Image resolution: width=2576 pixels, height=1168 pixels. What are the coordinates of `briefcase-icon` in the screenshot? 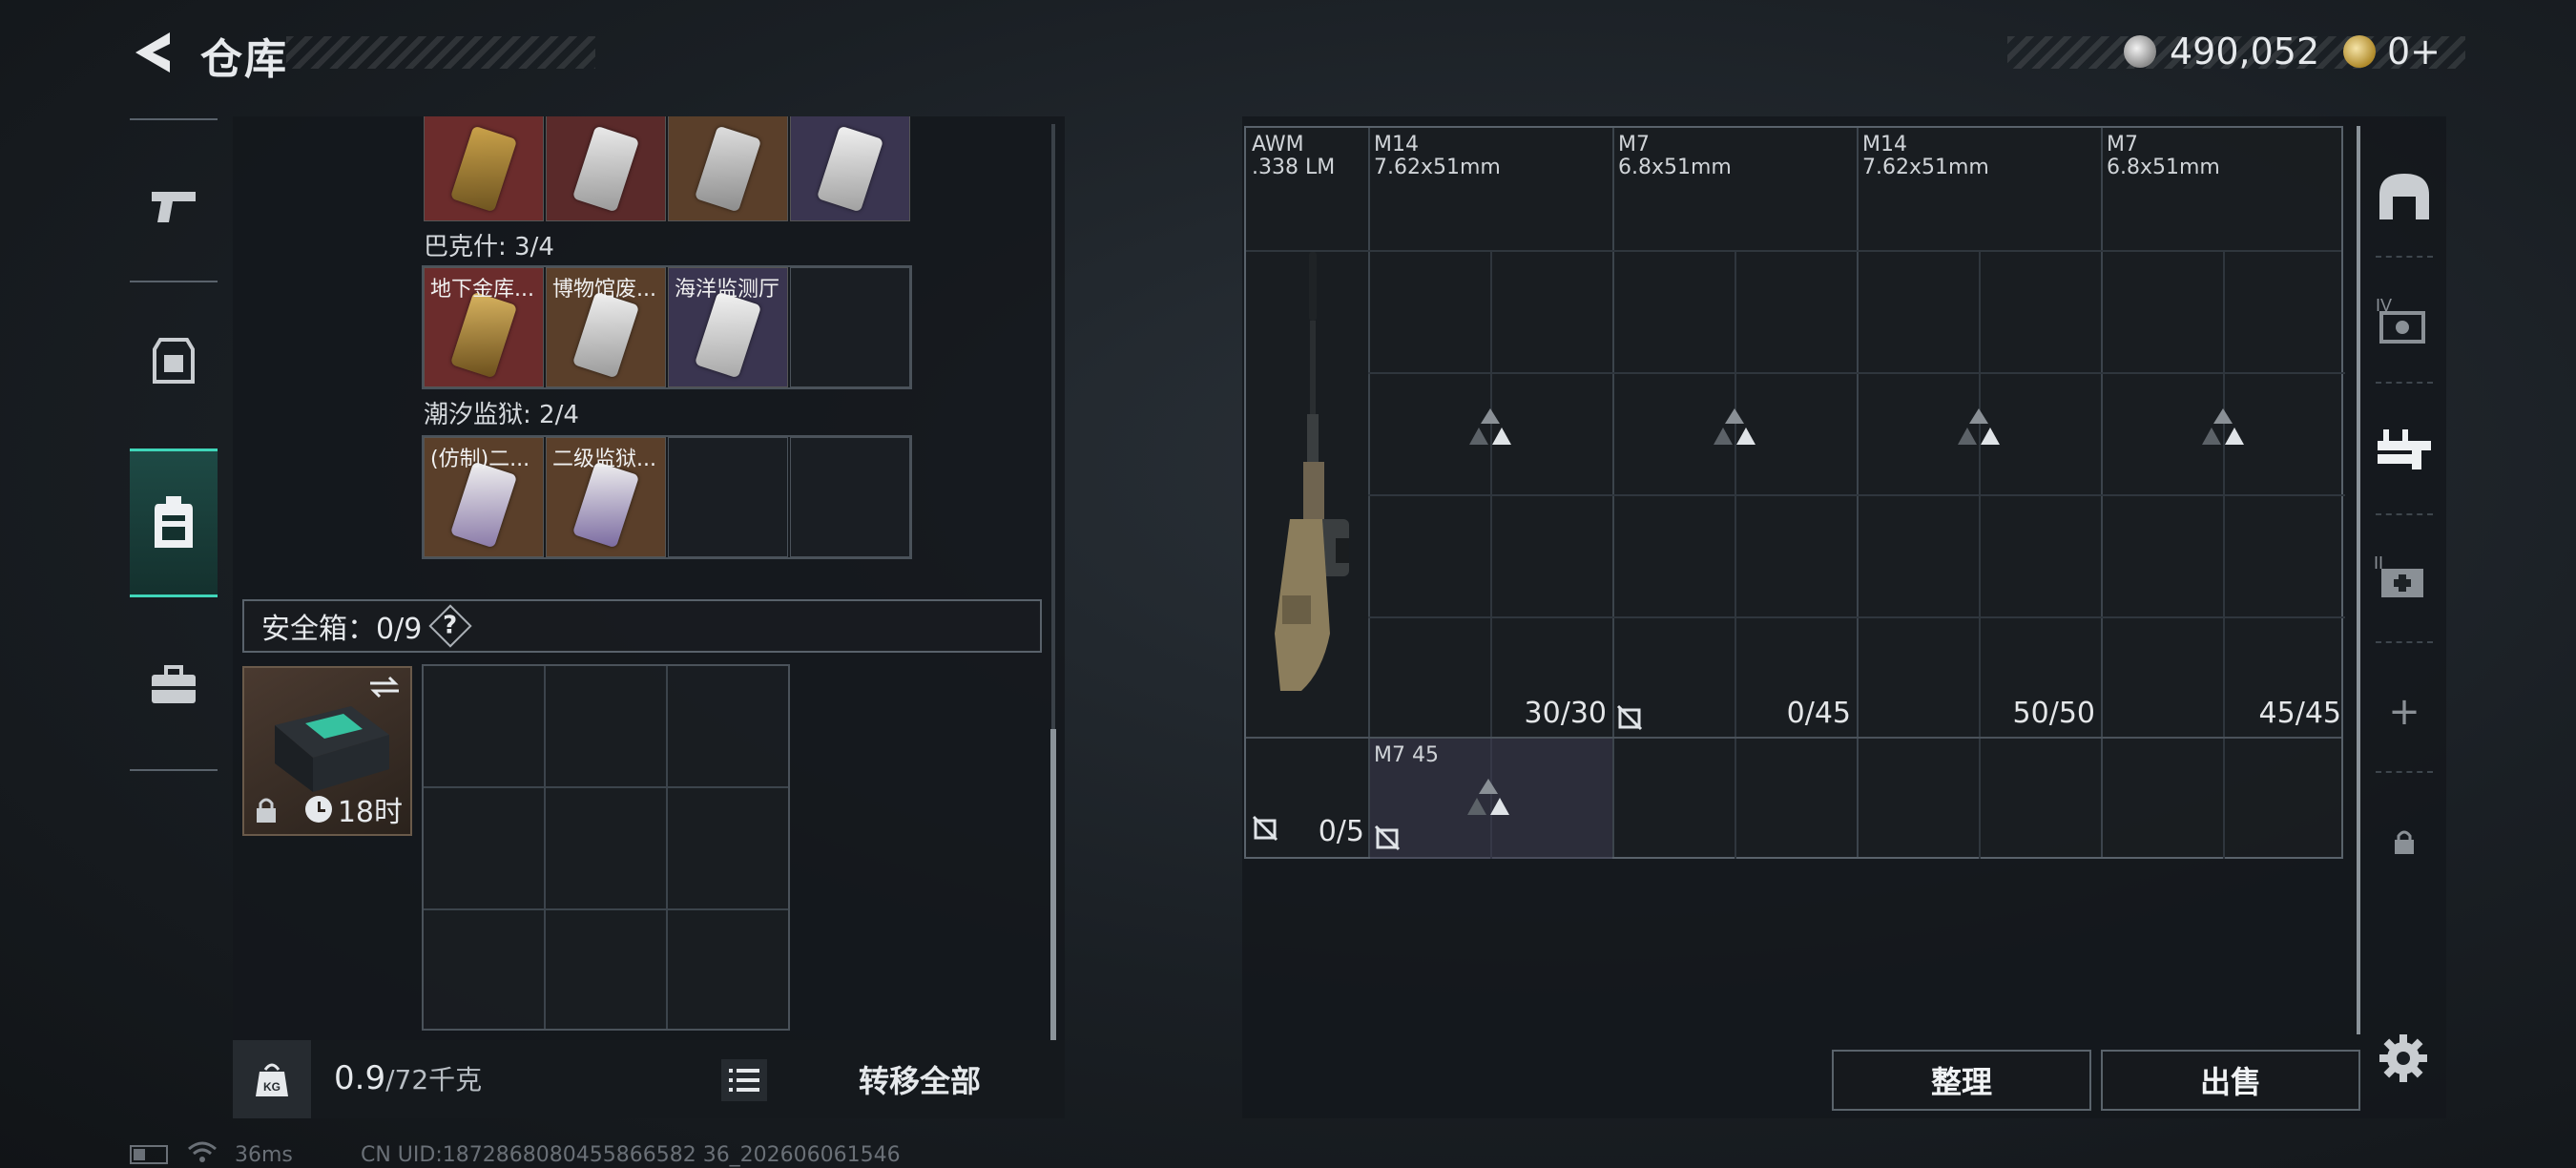 It's located at (174, 684).